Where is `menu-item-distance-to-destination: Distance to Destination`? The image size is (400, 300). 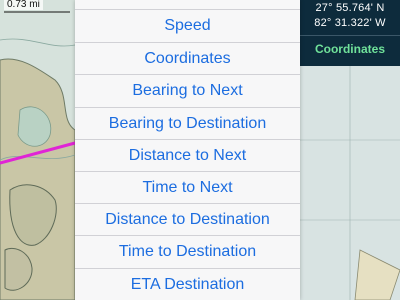 menu-item-distance-to-destination: Distance to Destination is located at coordinates (187, 219).